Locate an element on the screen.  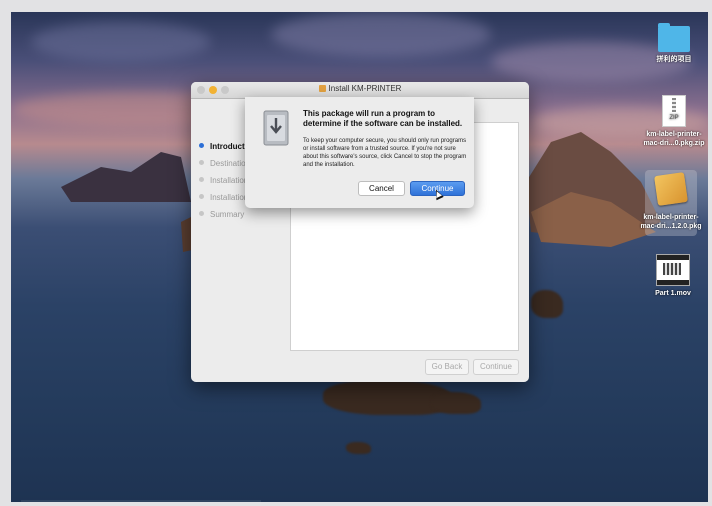
zip-icon: ZIP is located at coordinates (674, 111).